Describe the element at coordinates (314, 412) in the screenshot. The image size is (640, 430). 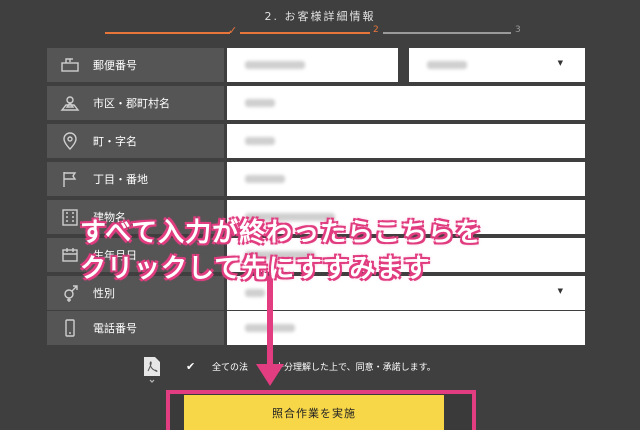
I see `submit-button: 照合作業を実施` at that location.